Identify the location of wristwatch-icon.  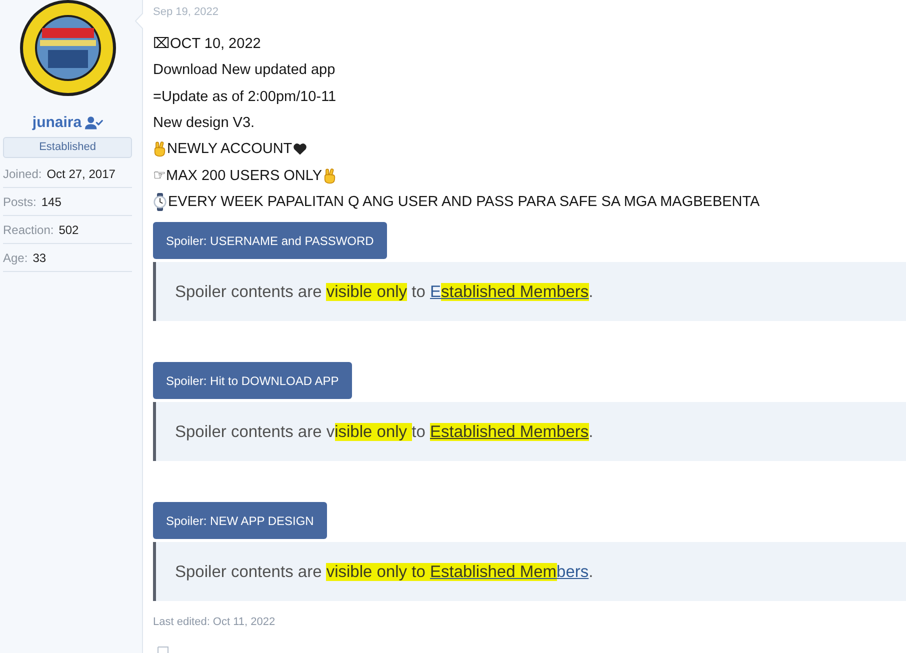
(160, 201).